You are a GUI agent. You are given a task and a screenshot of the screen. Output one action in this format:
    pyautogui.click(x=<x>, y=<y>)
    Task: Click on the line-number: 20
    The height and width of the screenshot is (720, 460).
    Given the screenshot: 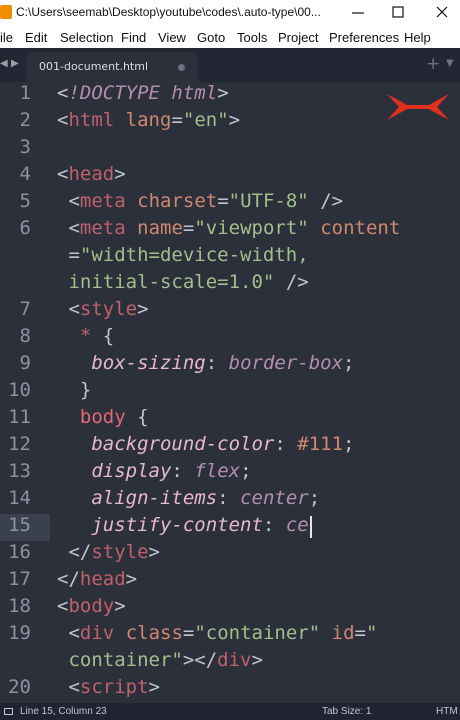 What is the action you would take?
    pyautogui.click(x=19, y=687)
    